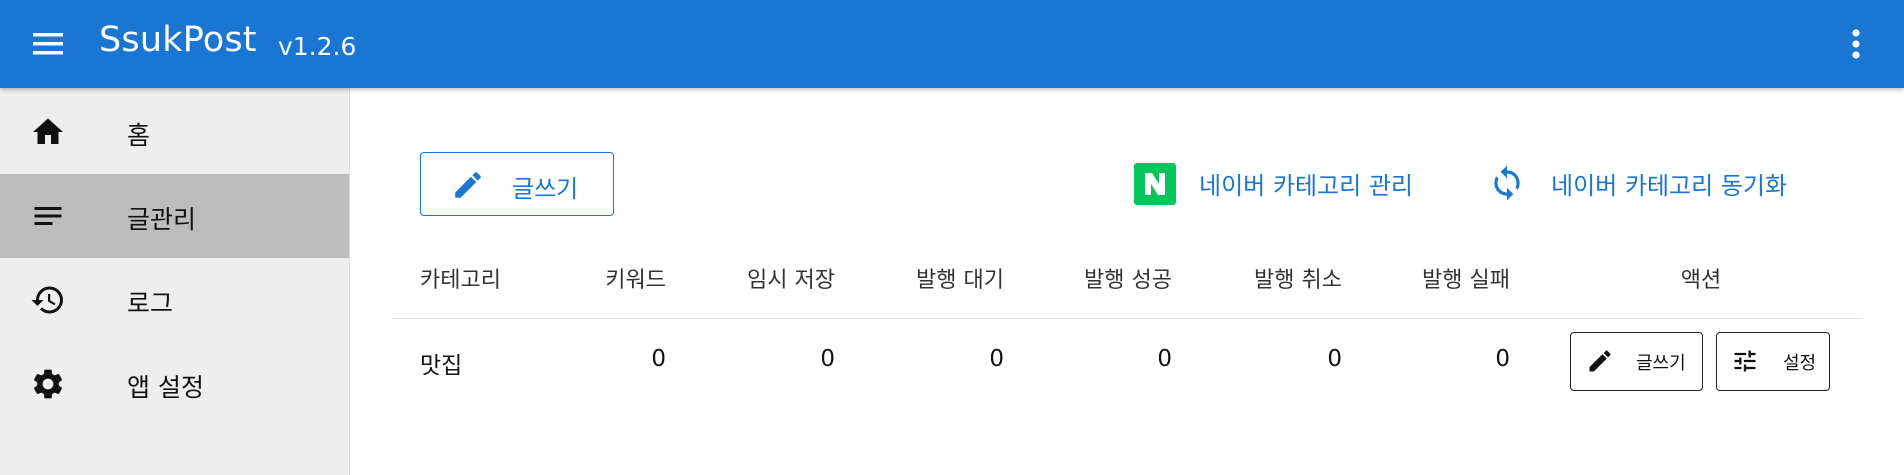  What do you see at coordinates (1661, 363) in the screenshot?
I see `row-write-label: 글쓰기` at bounding box center [1661, 363].